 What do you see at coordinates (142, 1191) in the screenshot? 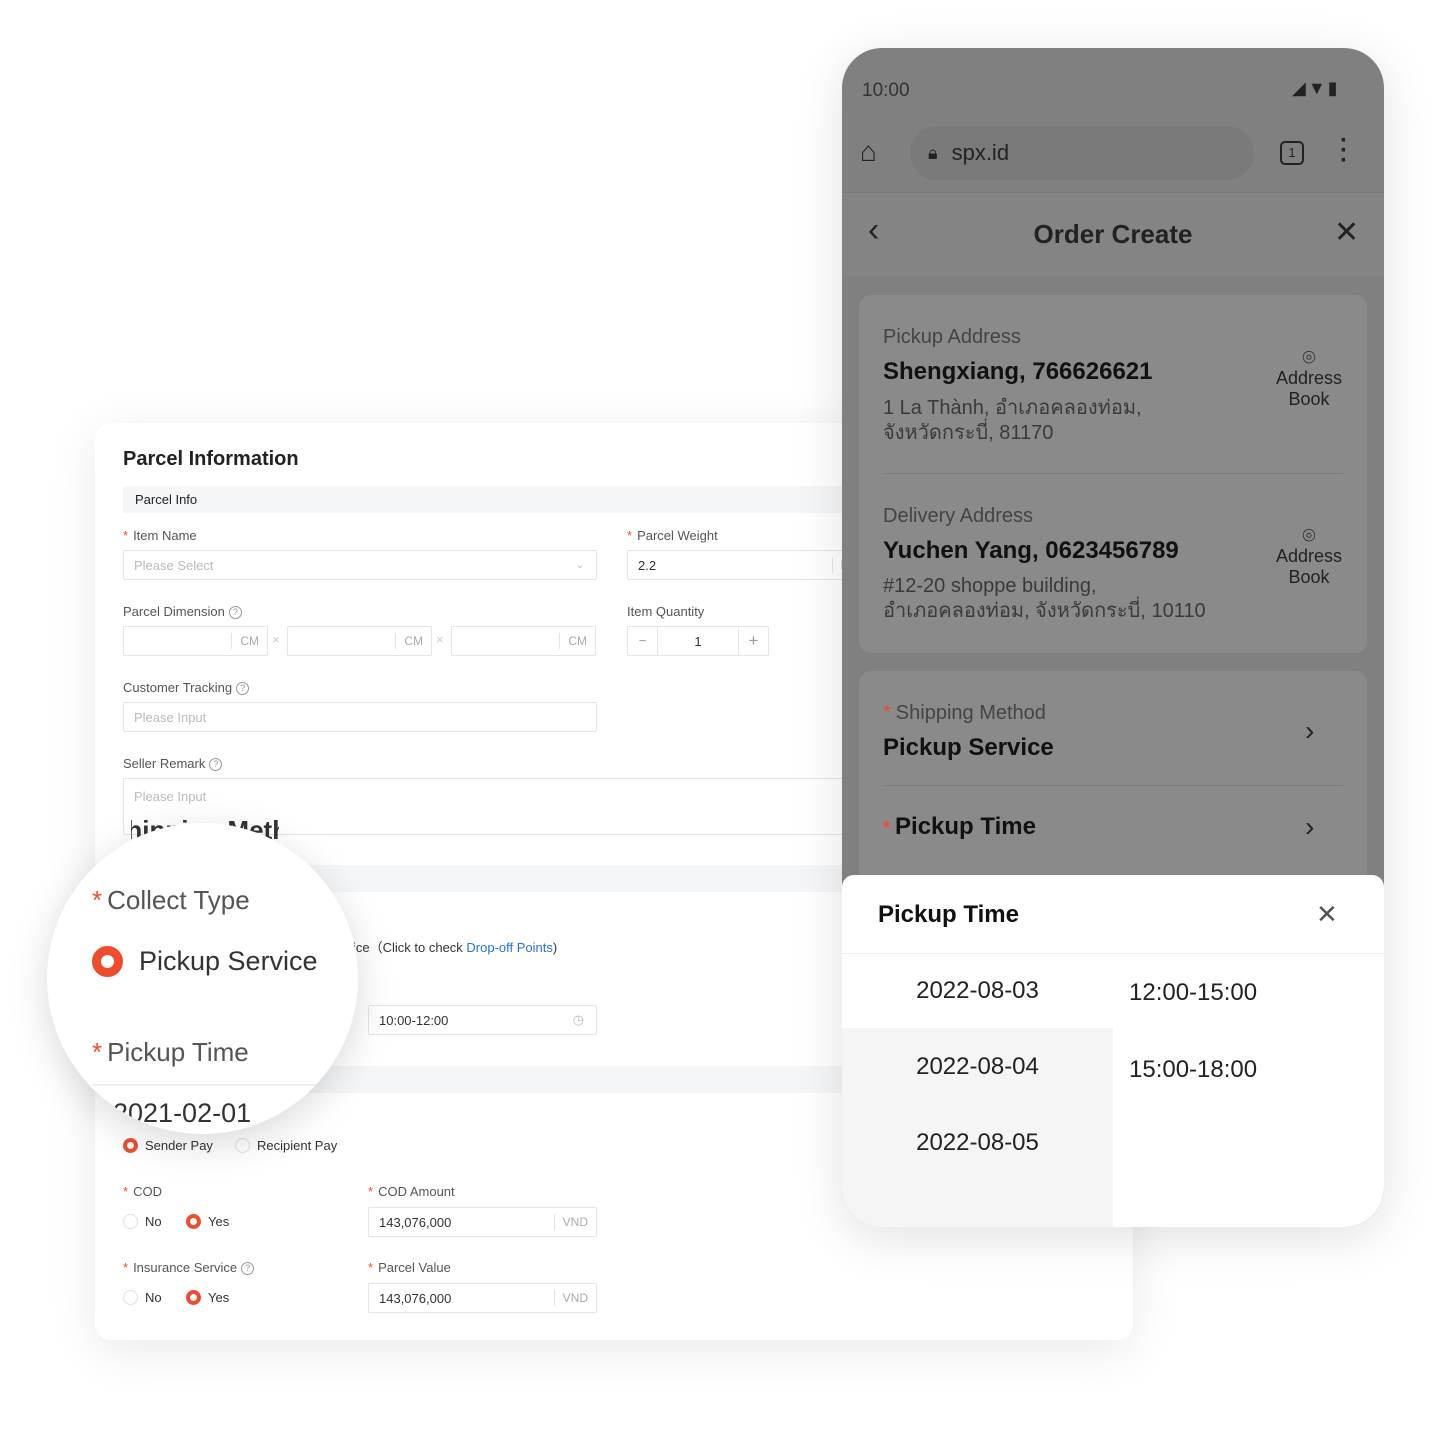
I see `cod-label: * COD` at bounding box center [142, 1191].